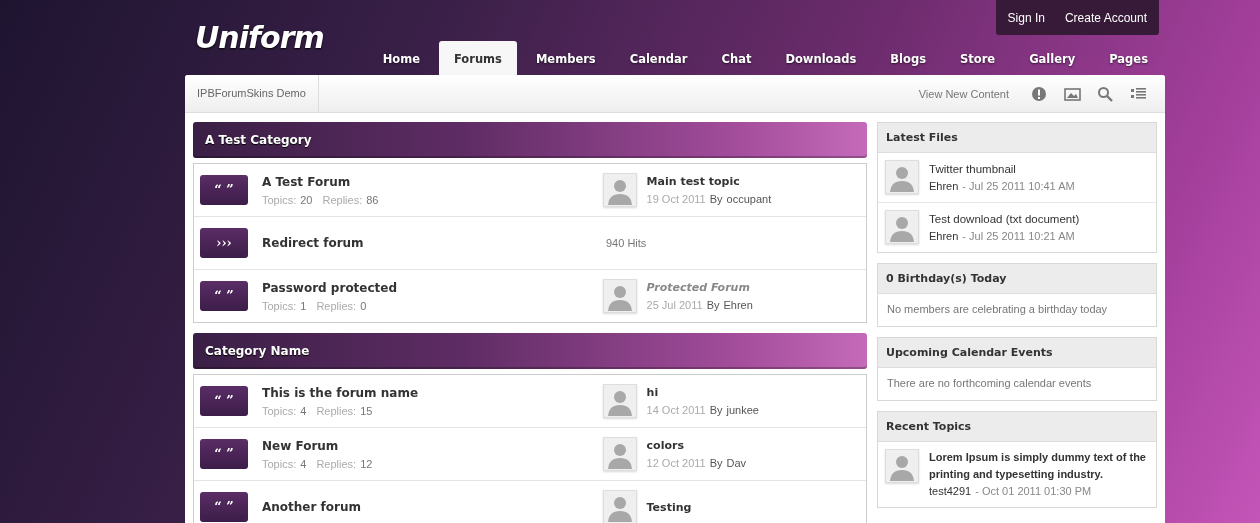  I want to click on nav-tab: Home, so click(401, 58).